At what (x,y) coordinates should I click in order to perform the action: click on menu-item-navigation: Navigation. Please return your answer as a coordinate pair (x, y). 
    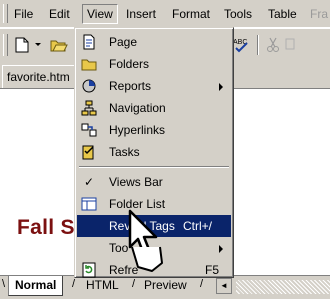
    Looking at the image, I should click on (154, 108).